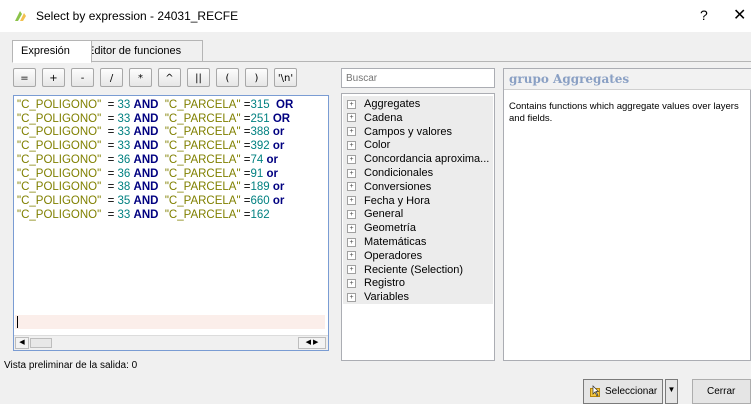  Describe the element at coordinates (41, 343) in the screenshot. I see `scrollbar-thumb` at that location.